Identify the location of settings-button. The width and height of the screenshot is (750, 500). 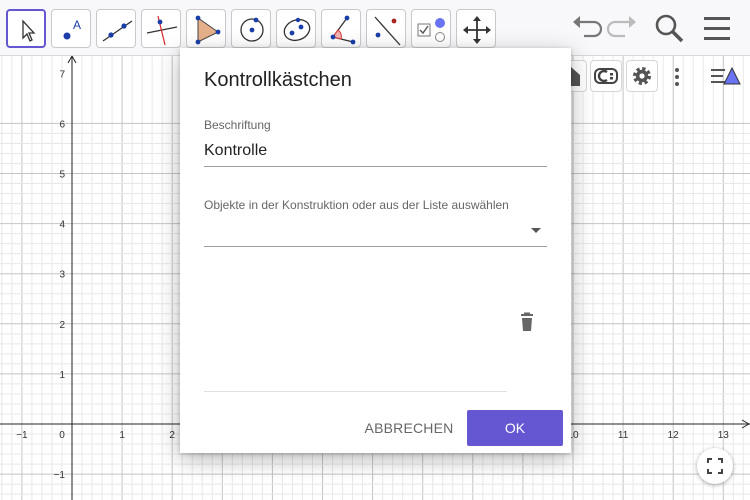
(642, 76).